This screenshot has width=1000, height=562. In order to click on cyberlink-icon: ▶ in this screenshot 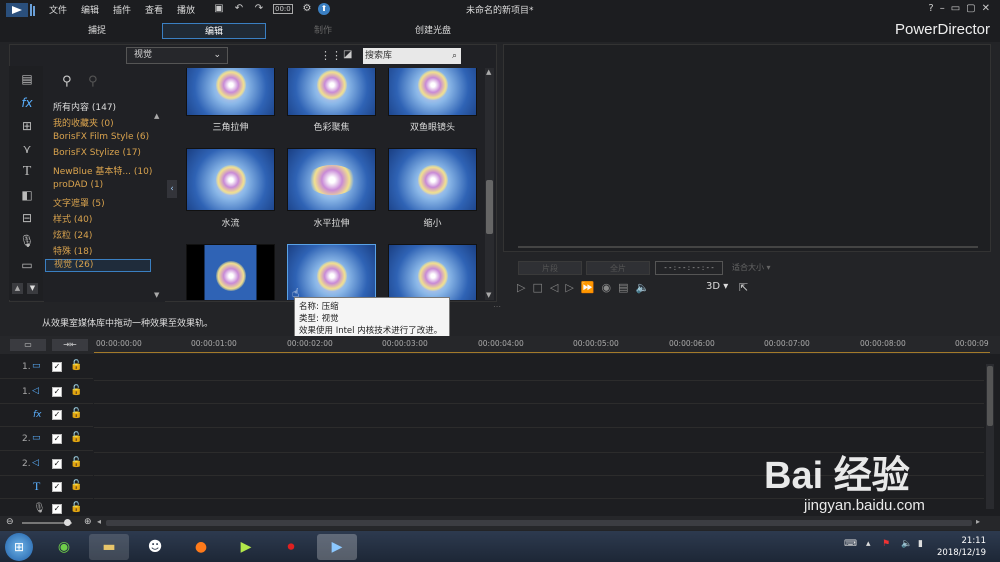, I will do `click(246, 547)`.